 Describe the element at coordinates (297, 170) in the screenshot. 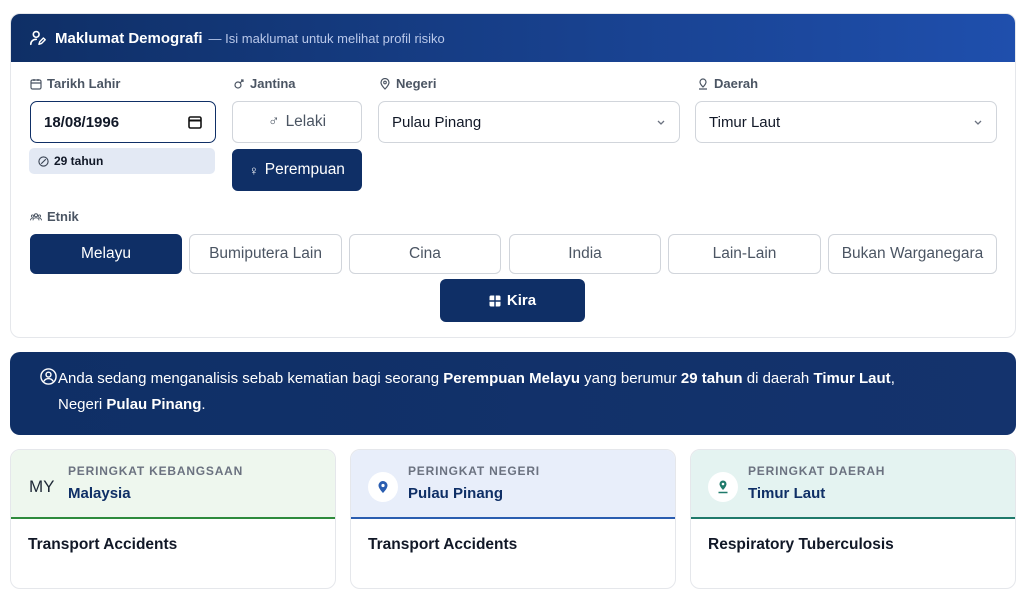

I see `gender-female-button: ♀ Perempuan` at that location.